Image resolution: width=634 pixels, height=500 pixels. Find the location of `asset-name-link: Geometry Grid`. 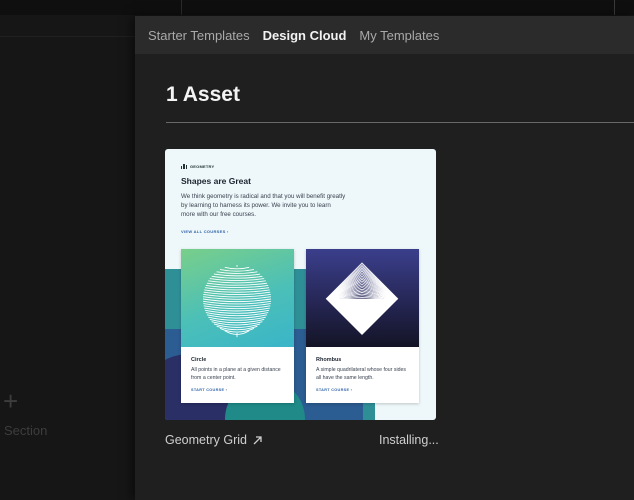

asset-name-link: Geometry Grid is located at coordinates (214, 440).